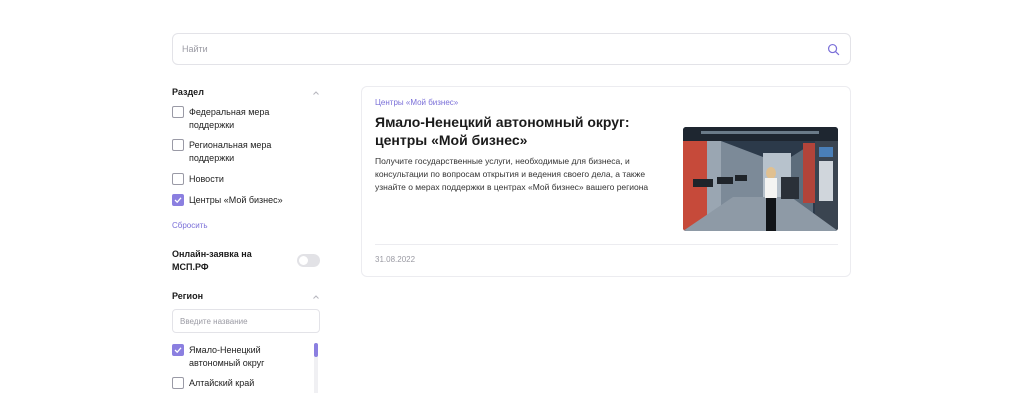 The height and width of the screenshot is (393, 1024). Describe the element at coordinates (303, 260) in the screenshot. I see `toggle-knob` at that location.